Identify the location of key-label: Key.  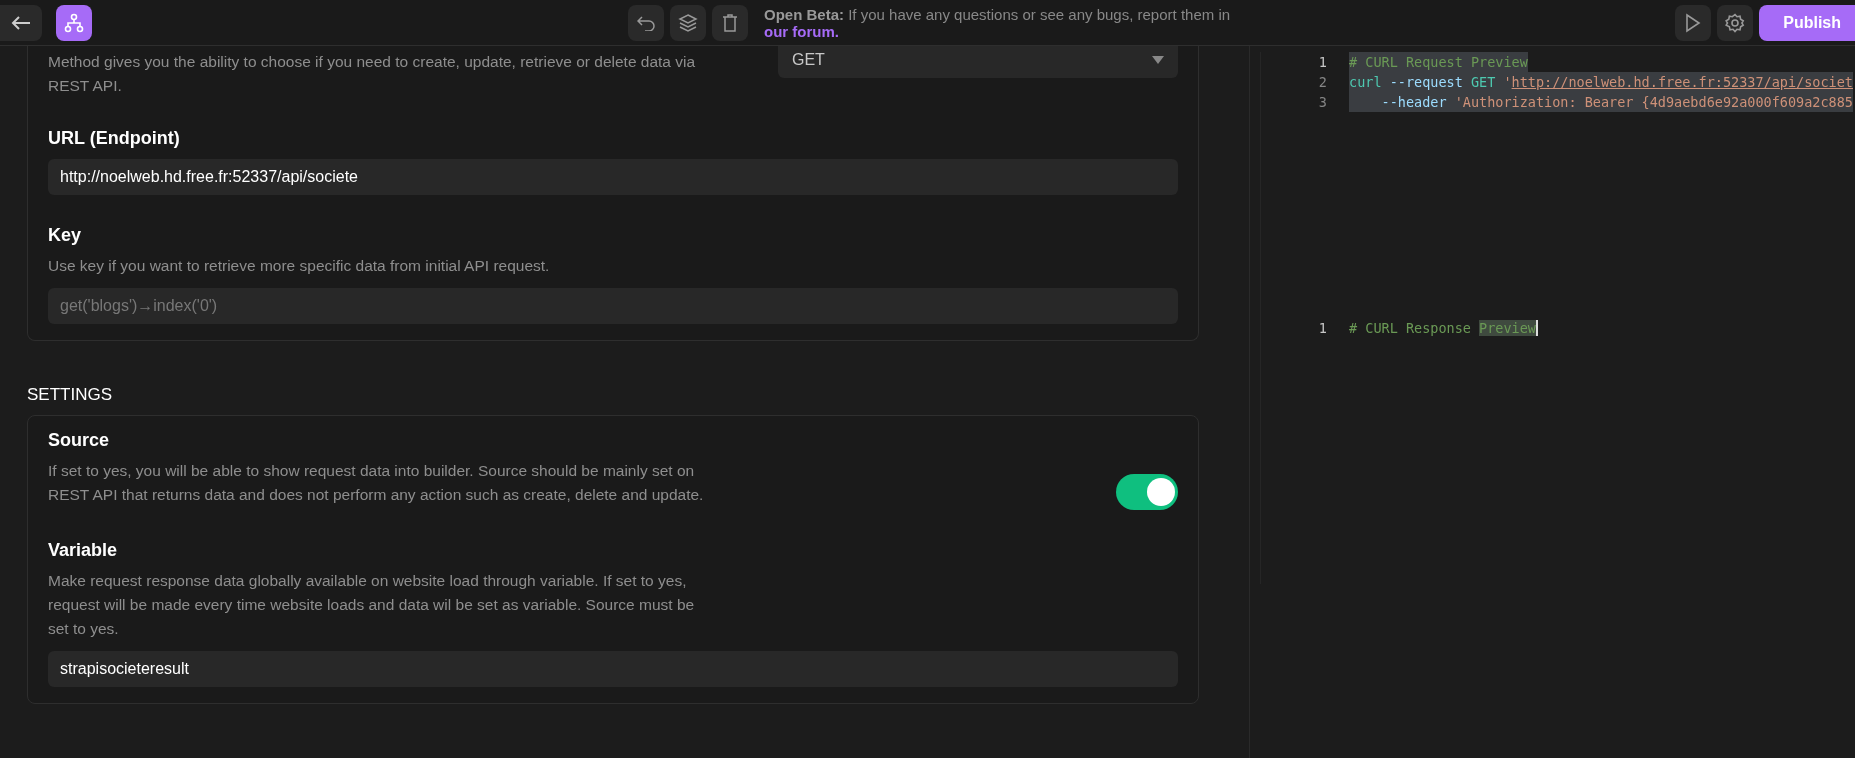
(65, 235).